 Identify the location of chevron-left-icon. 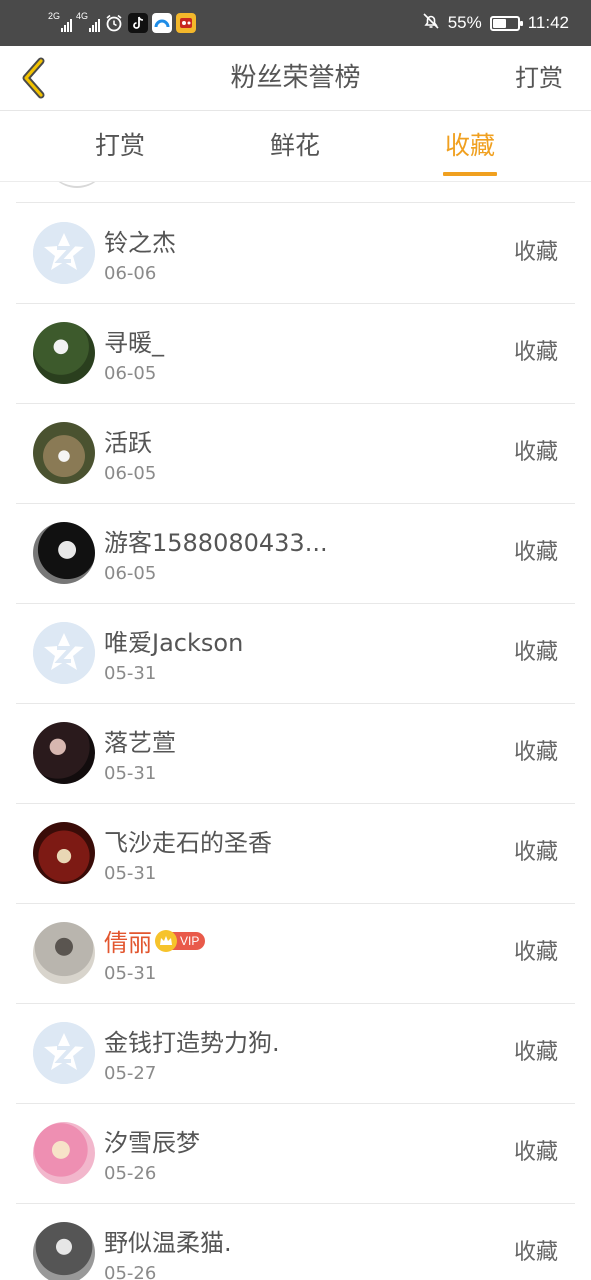
(33, 78).